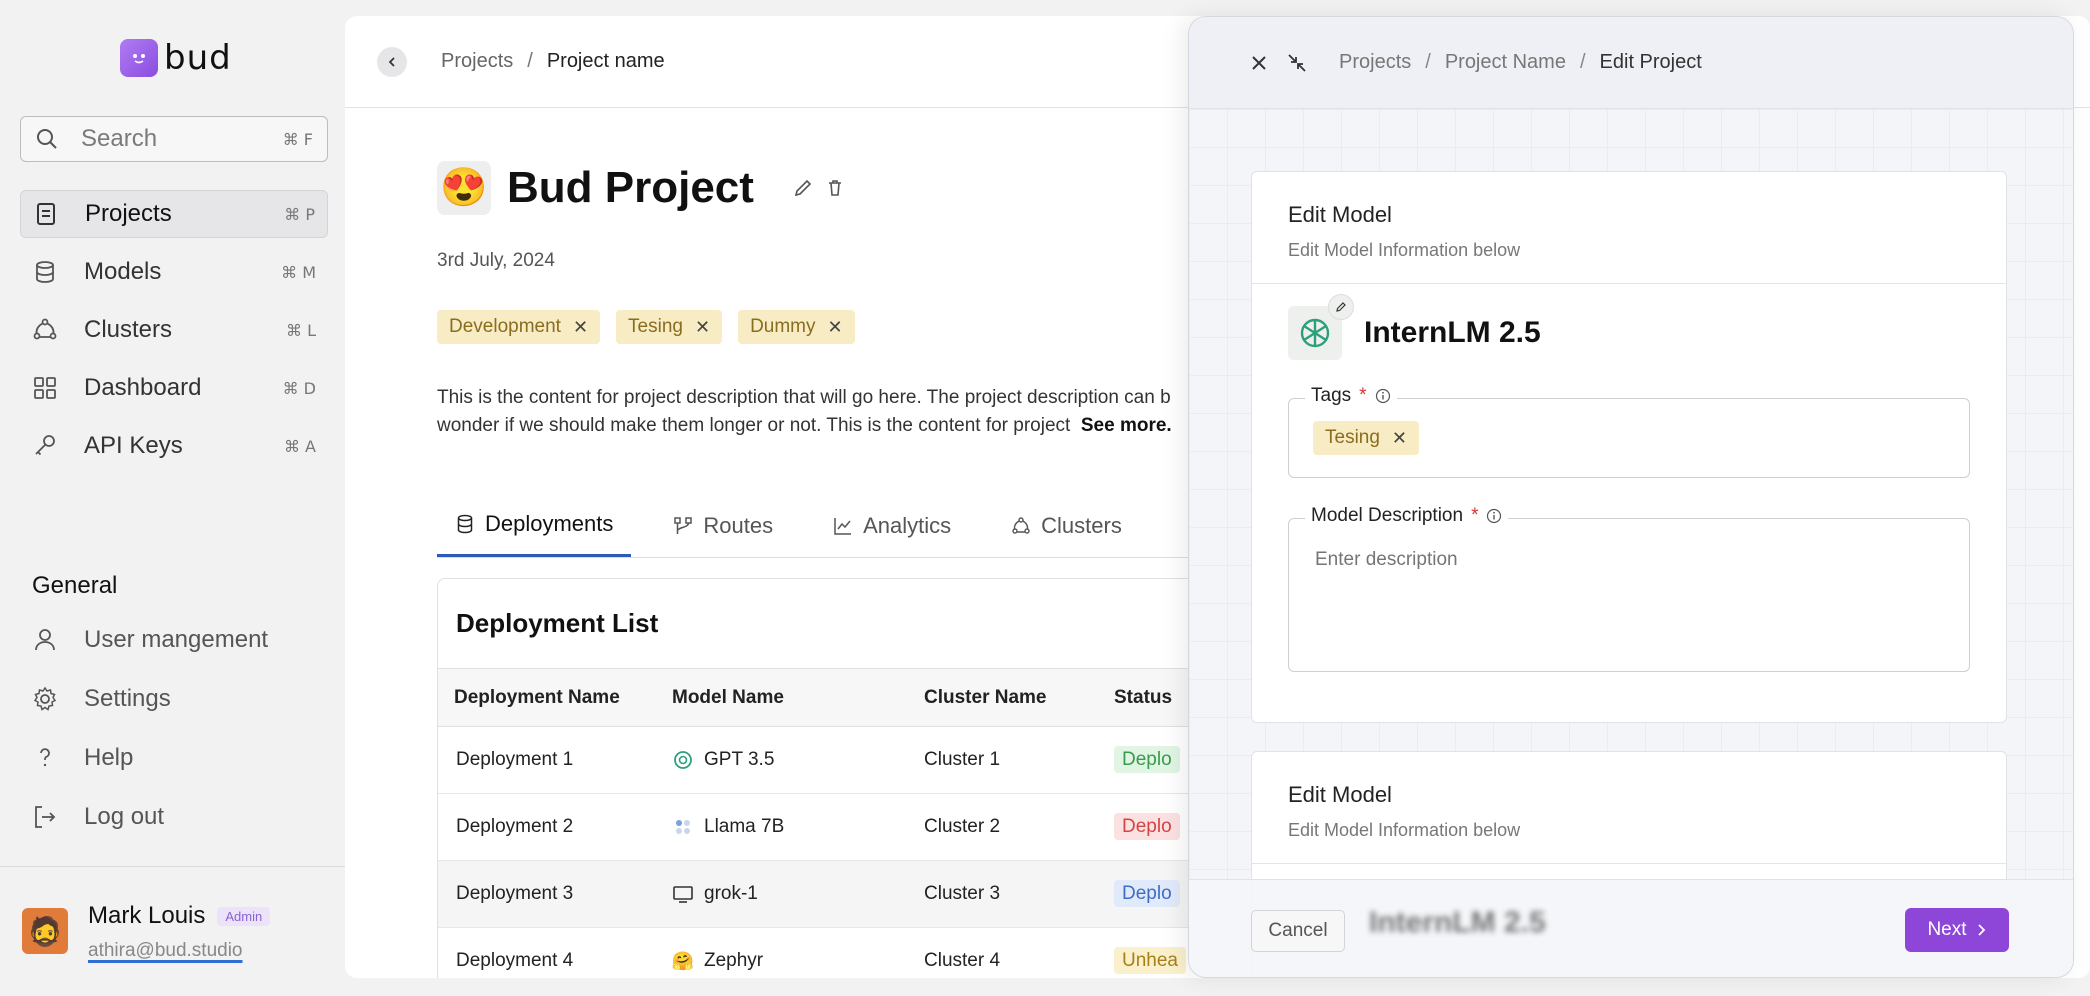  What do you see at coordinates (174, 817) in the screenshot?
I see `sidebar-item-logout: Log out` at bounding box center [174, 817].